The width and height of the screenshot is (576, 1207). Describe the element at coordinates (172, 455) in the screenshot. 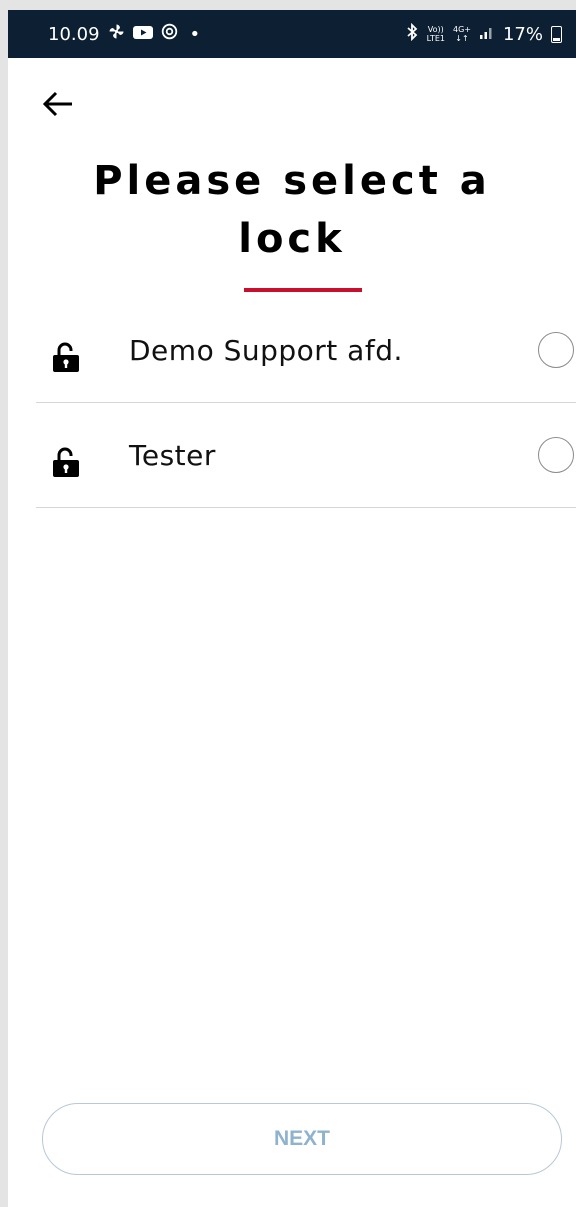

I see `lock-name: Tester` at that location.